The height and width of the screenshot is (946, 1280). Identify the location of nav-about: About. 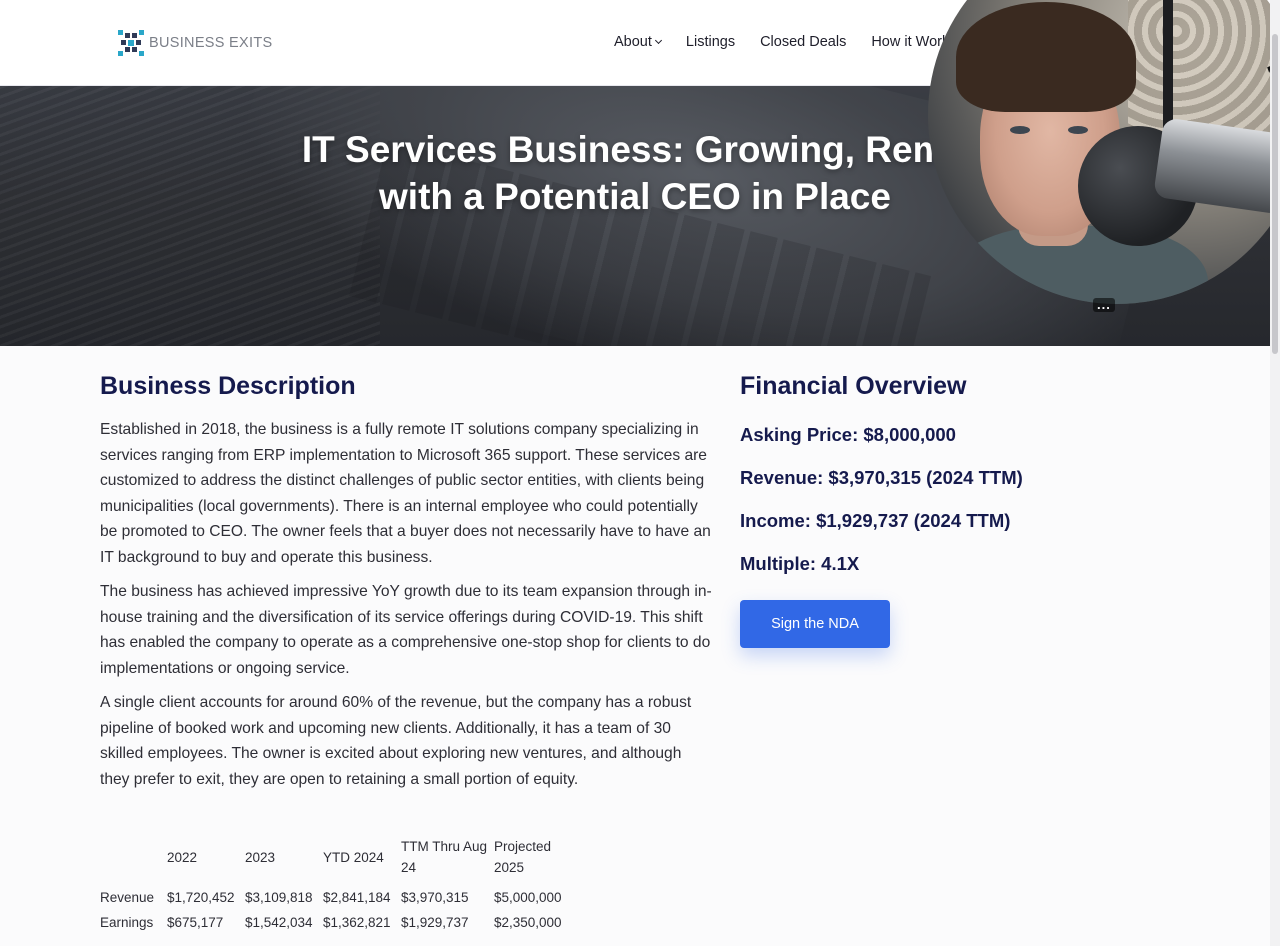
(638, 42).